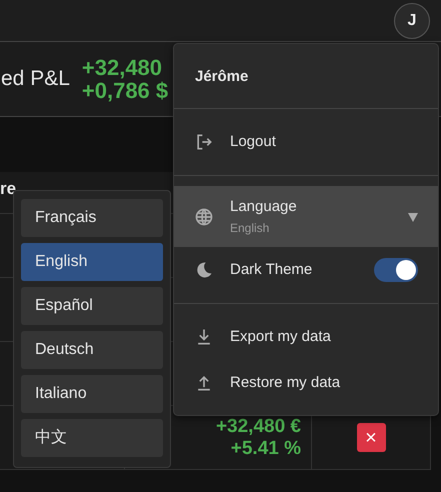 This screenshot has width=441, height=492. I want to click on caret-icon, so click(413, 217).